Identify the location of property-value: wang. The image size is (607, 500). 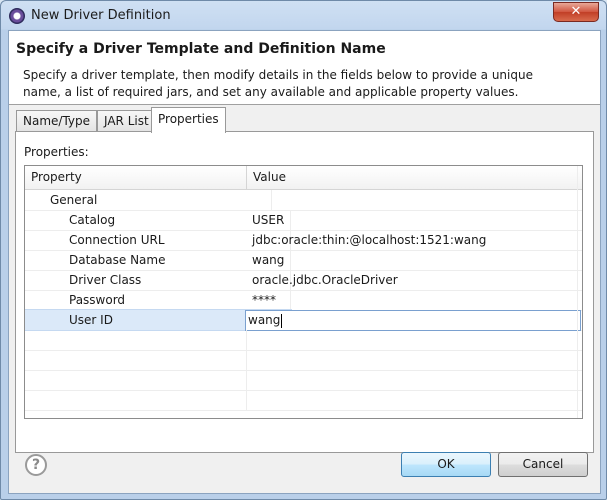
(268, 260).